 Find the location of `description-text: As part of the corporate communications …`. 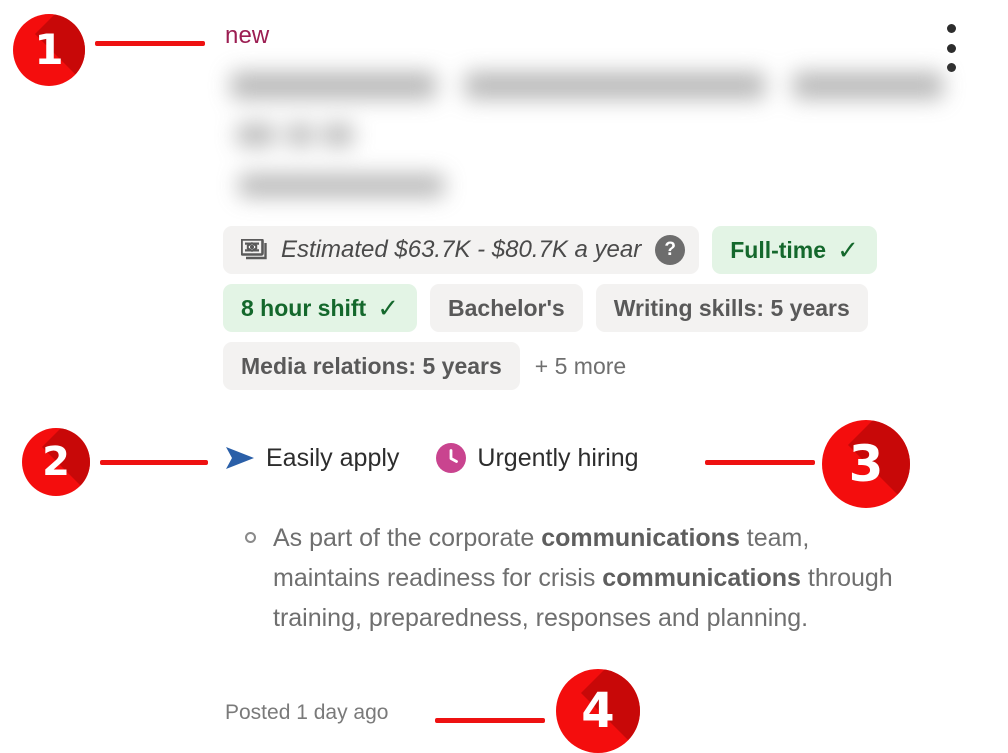

description-text: As part of the corporate communications … is located at coordinates (589, 578).